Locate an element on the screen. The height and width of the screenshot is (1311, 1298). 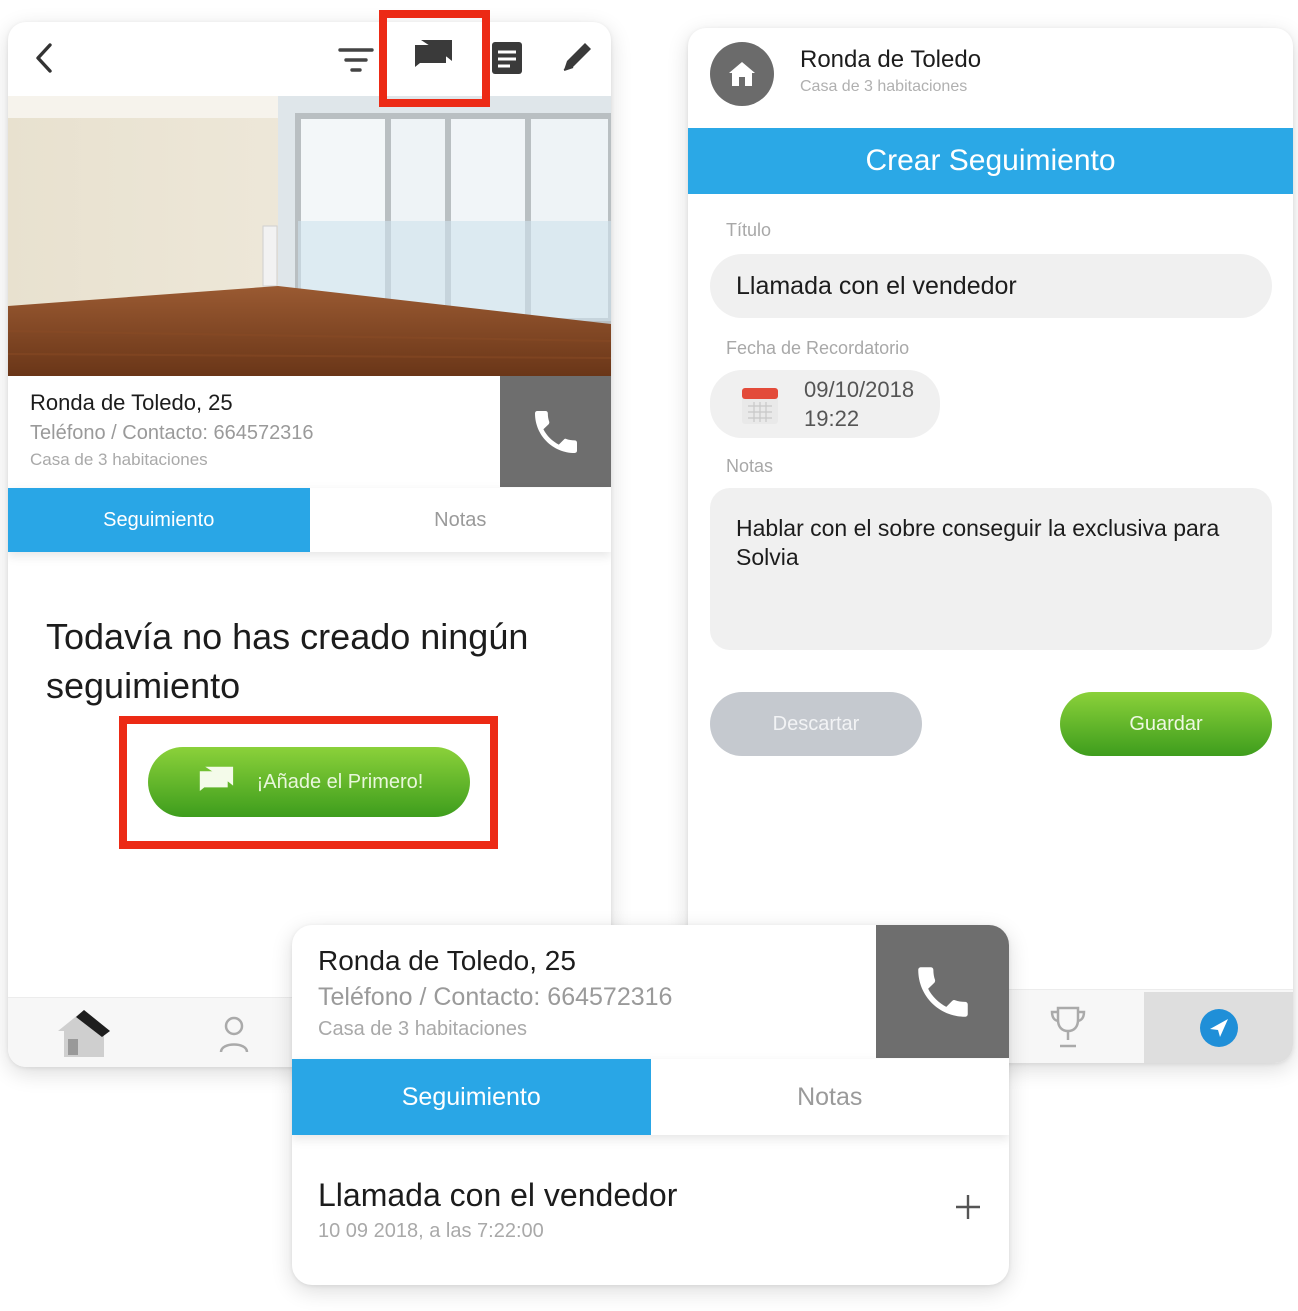
fecha-field: 09/10/2018 19:22 is located at coordinates (825, 404).